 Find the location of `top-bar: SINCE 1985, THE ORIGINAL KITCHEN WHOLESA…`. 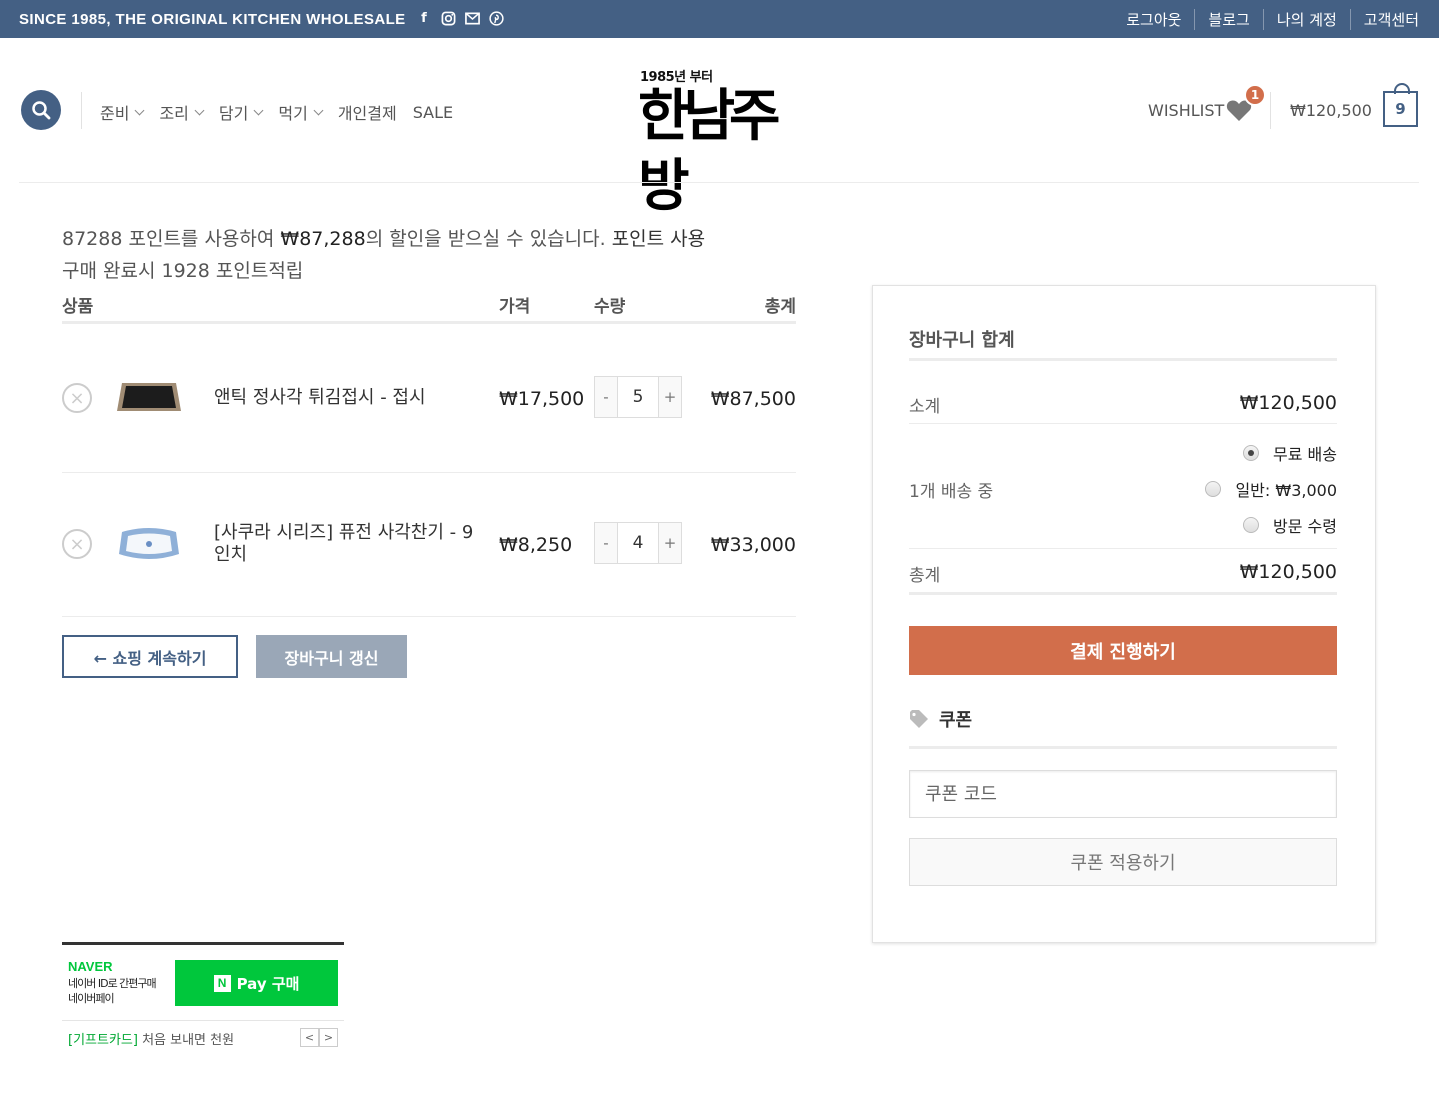

top-bar: SINCE 1985, THE ORIGINAL KITCHEN WHOLESA… is located at coordinates (719, 19).